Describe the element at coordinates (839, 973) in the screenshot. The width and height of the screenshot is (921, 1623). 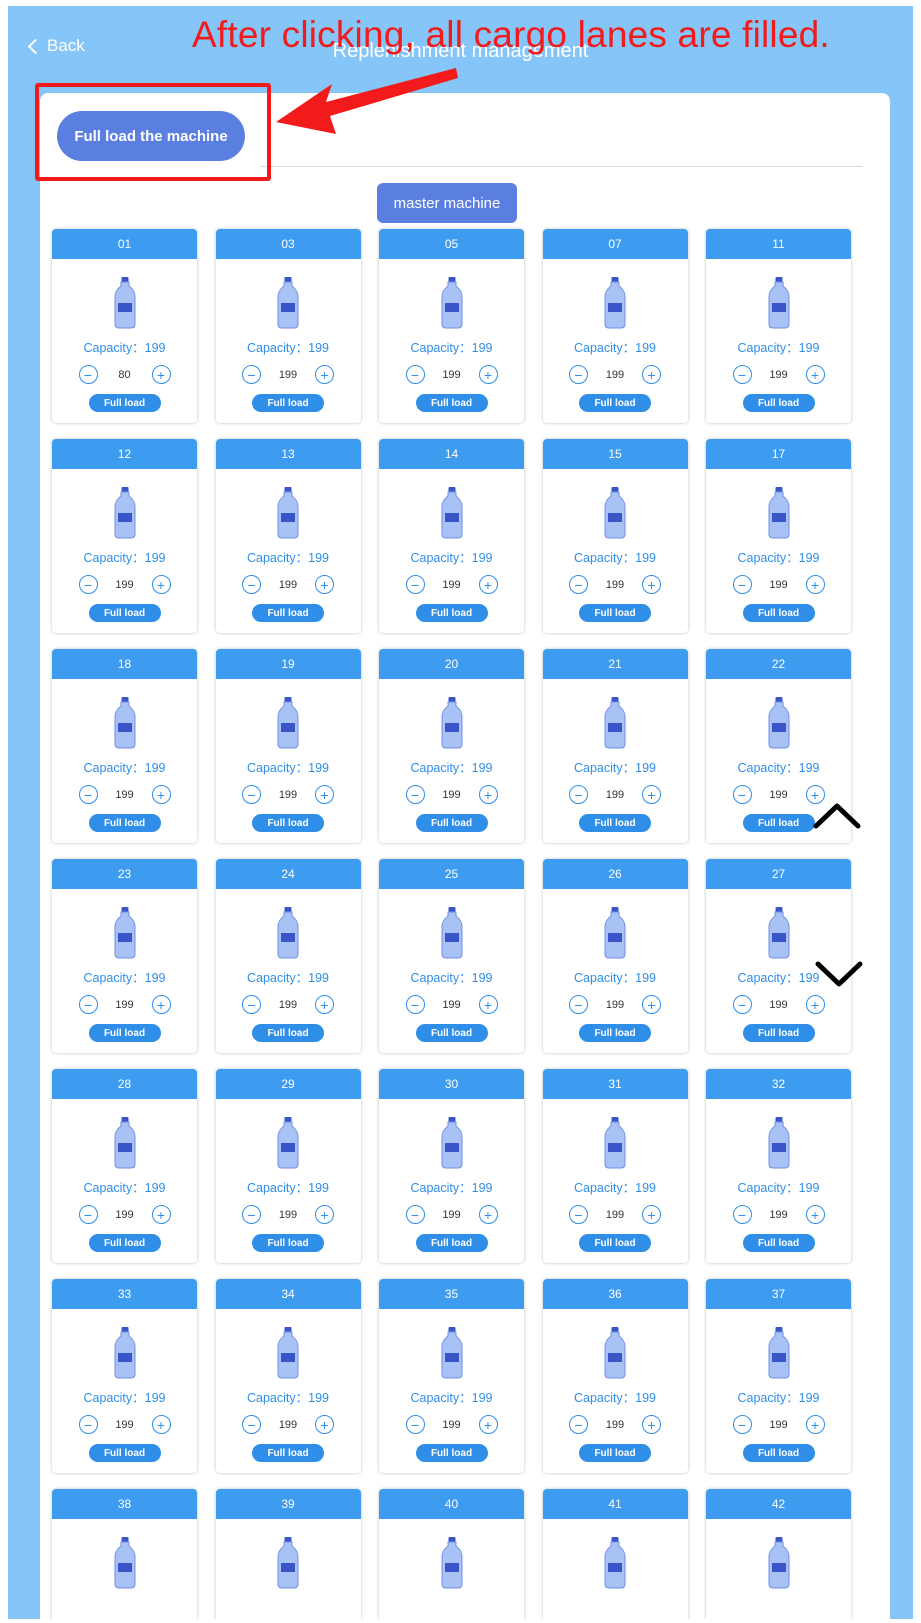
I see `chevron-down-icon` at that location.